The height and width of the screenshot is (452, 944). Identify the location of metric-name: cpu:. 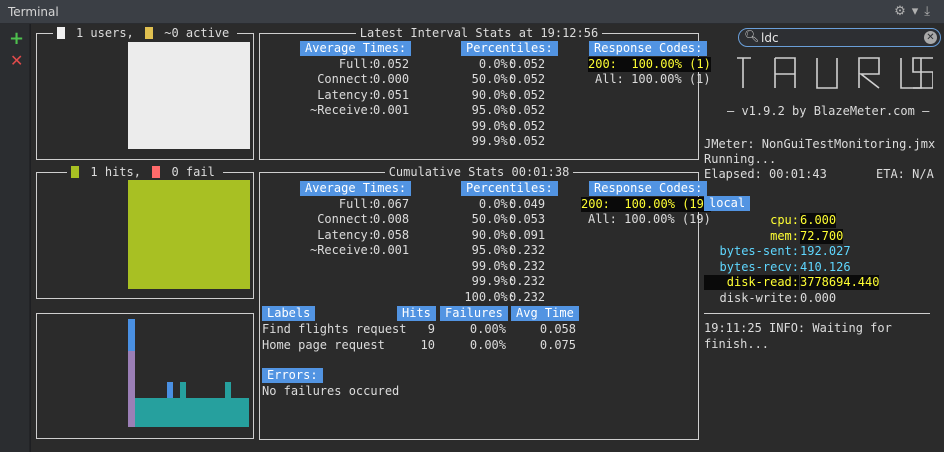
(784, 220).